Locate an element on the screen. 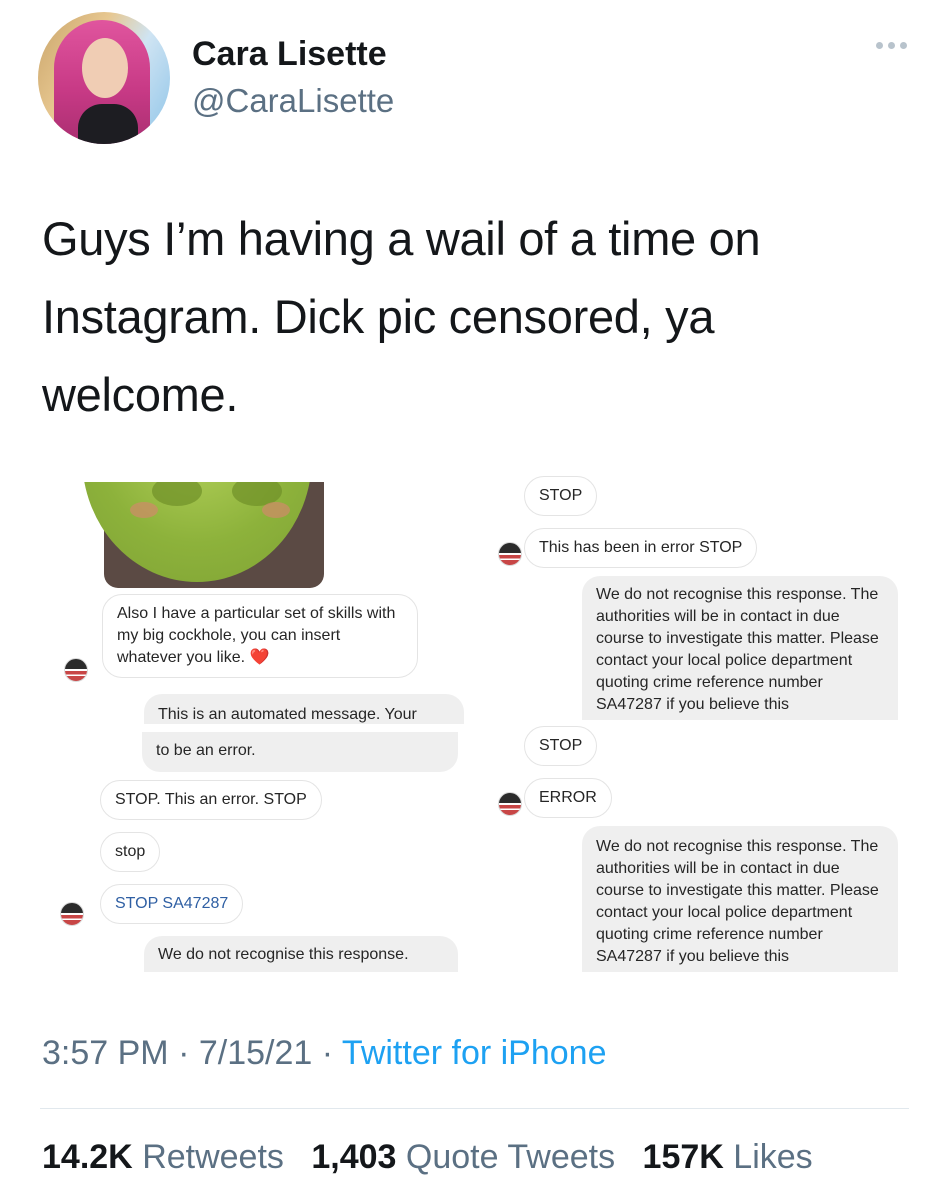 The image size is (949, 1200). message-bubble: This is an automated message. Your is located at coordinates (304, 709).